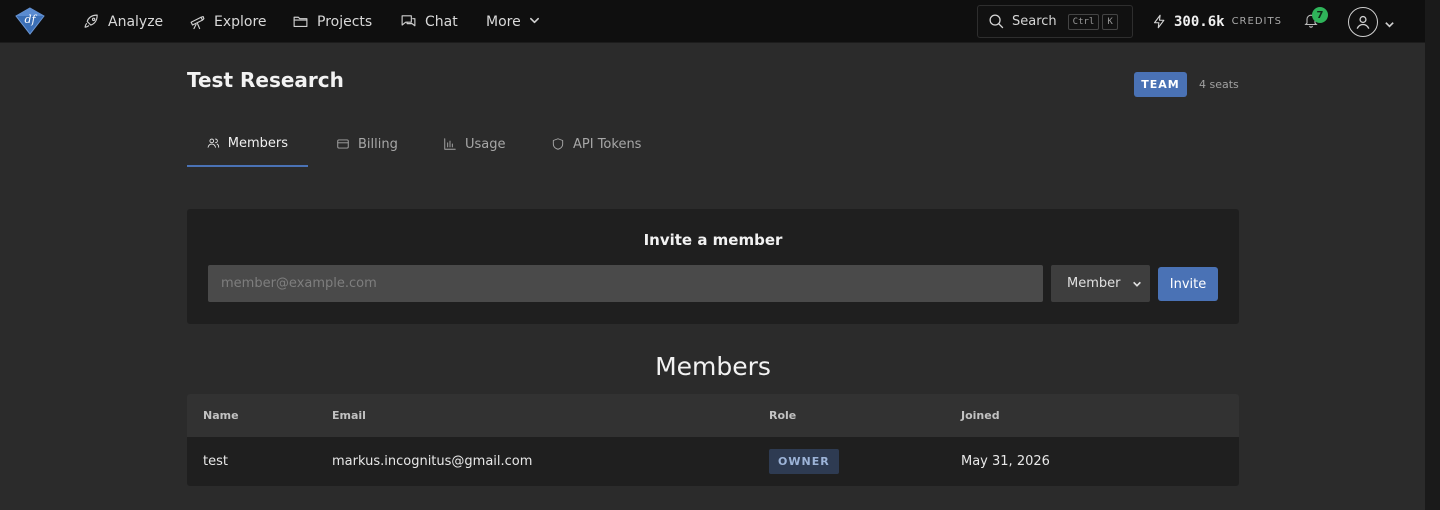  I want to click on nav-analyze-label: Analyze, so click(136, 21).